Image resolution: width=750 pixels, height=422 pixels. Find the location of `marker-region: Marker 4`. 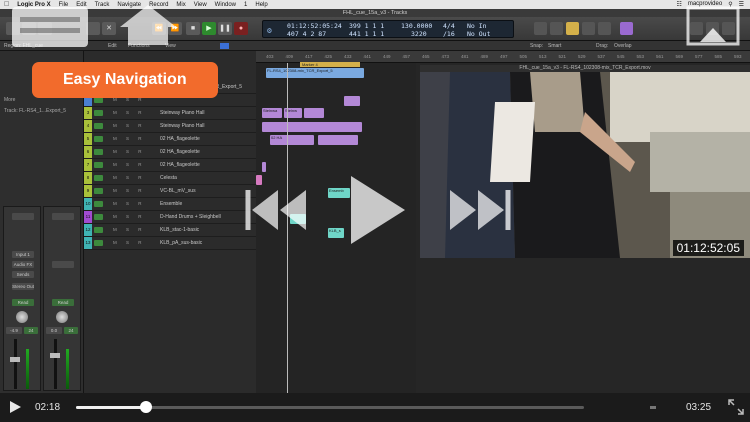

marker-region: Marker 4 is located at coordinates (330, 64).